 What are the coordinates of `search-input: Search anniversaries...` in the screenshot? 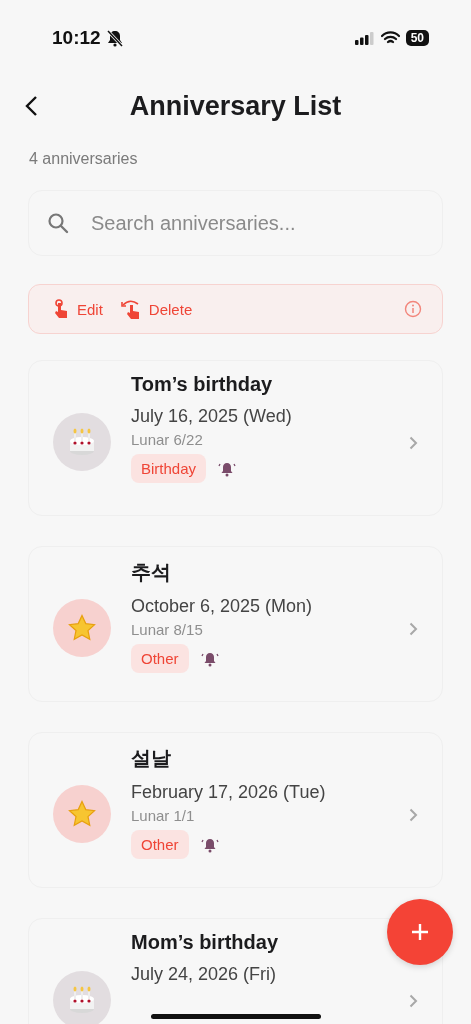 It's located at (256, 223).